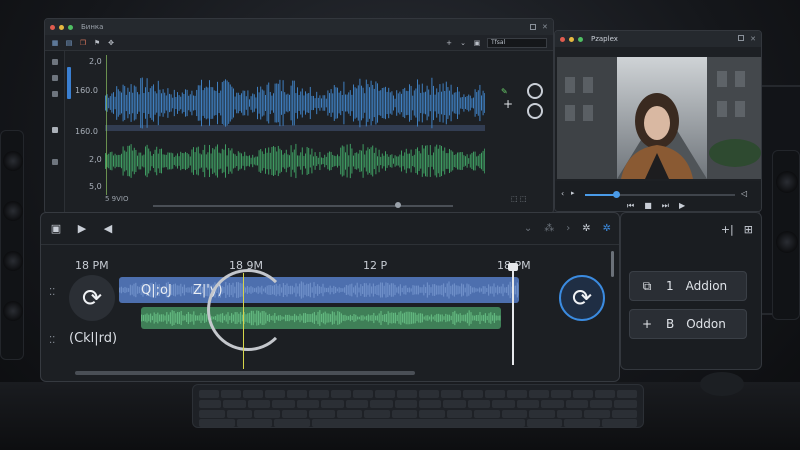 Image resolution: width=800 pixels, height=450 pixels. What do you see at coordinates (744, 193) in the screenshot?
I see `volume-icon: ◁` at bounding box center [744, 193].